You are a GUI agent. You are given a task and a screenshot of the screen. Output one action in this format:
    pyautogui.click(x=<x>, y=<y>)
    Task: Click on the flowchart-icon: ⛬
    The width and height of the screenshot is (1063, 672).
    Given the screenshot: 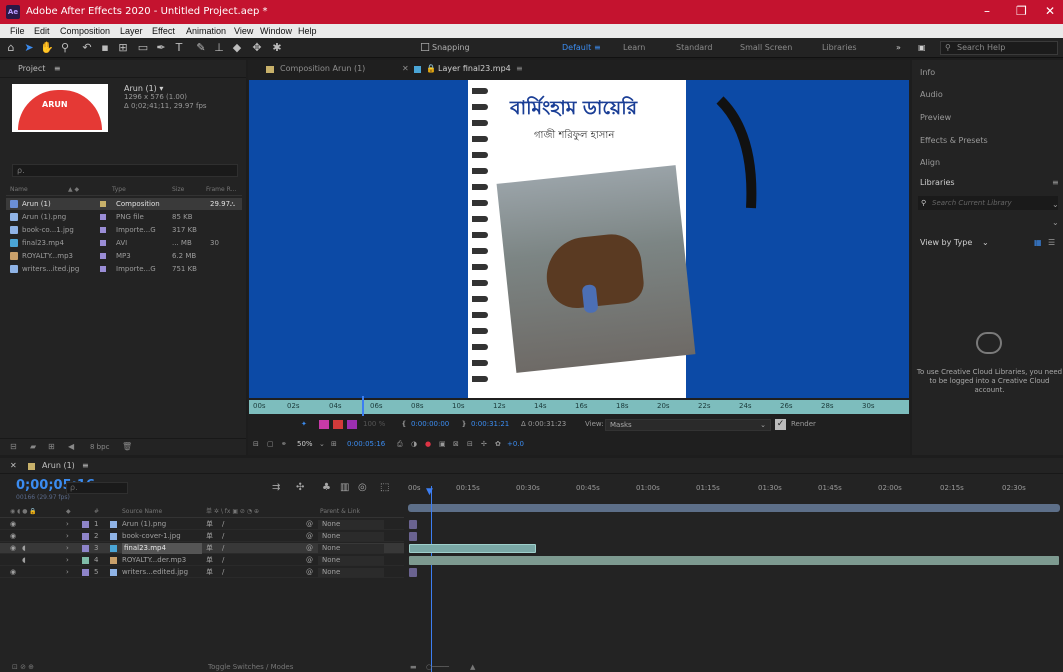 What is the action you would take?
    pyautogui.click(x=232, y=204)
    